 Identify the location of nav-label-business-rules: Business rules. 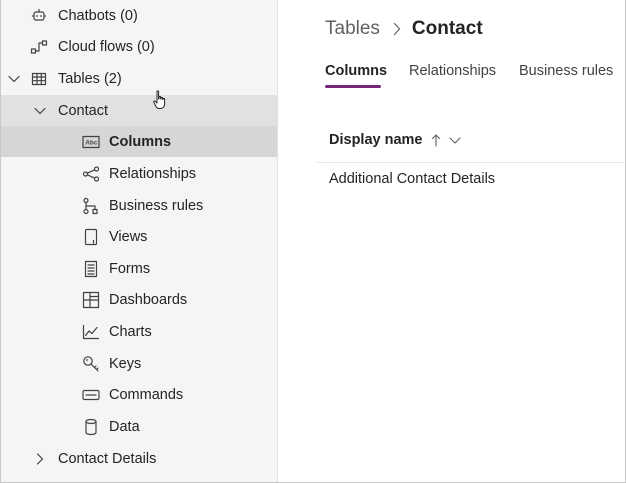
(156, 205).